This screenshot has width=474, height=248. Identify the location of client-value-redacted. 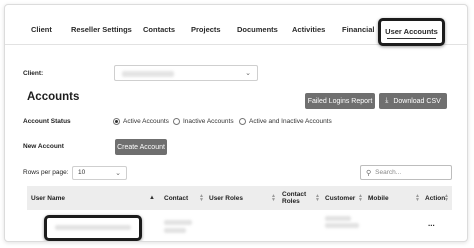
(148, 74).